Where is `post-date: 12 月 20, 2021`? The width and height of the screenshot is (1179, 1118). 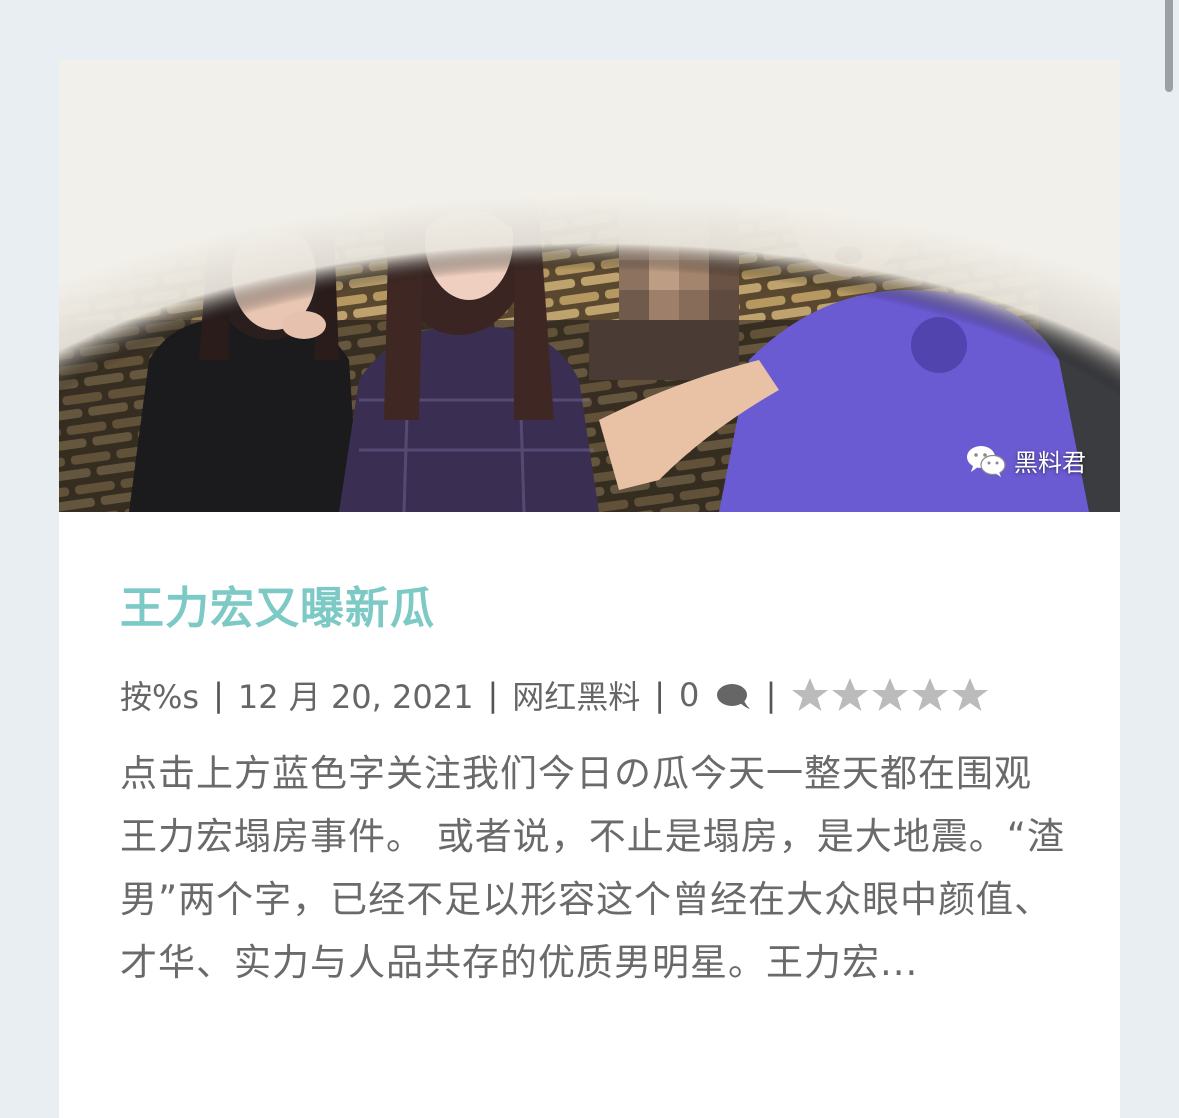
post-date: 12 月 20, 2021 is located at coordinates (355, 697).